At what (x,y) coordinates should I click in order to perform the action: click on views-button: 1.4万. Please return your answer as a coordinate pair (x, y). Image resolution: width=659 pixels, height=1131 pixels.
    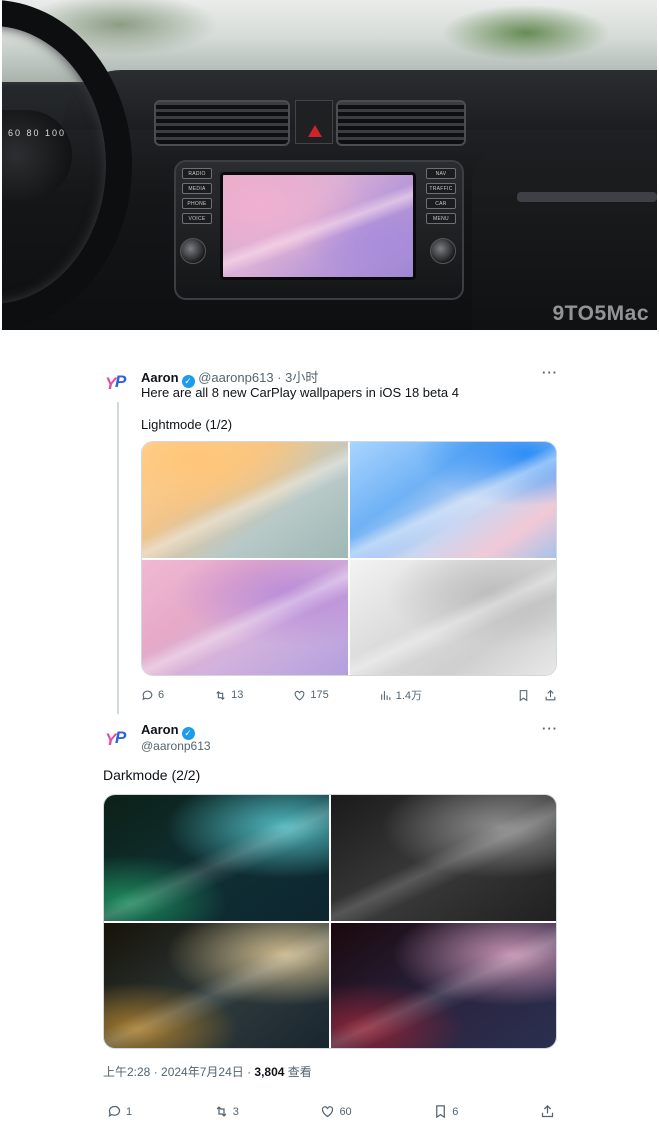
    Looking at the image, I should click on (400, 695).